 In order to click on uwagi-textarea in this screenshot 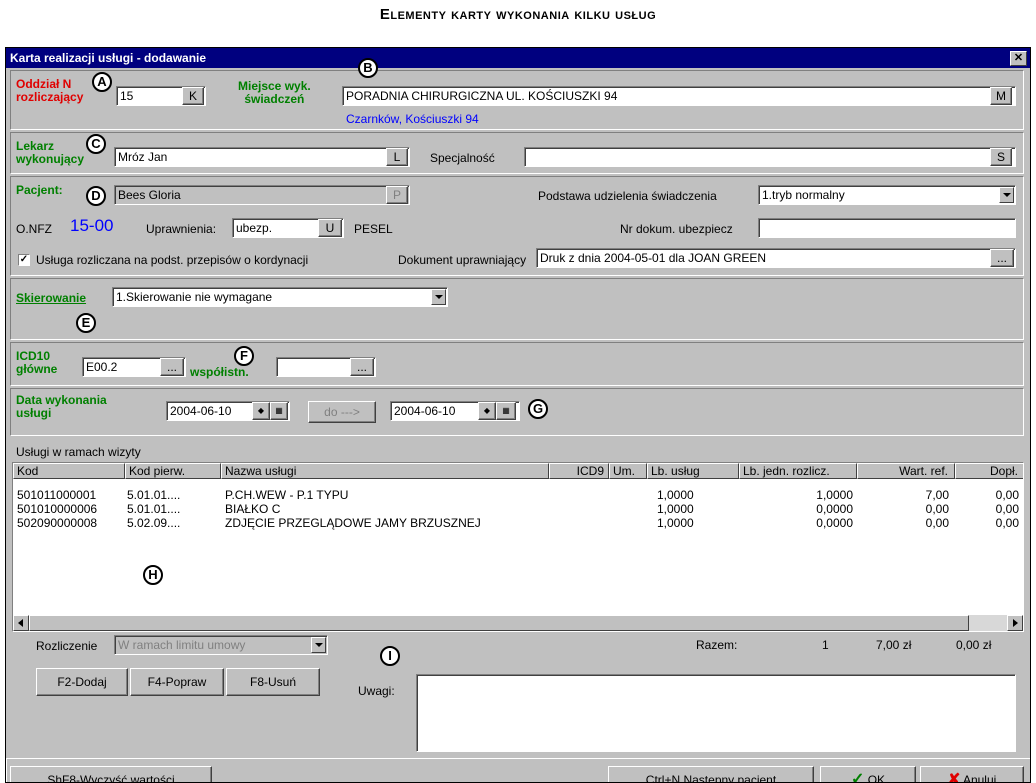, I will do `click(716, 713)`.